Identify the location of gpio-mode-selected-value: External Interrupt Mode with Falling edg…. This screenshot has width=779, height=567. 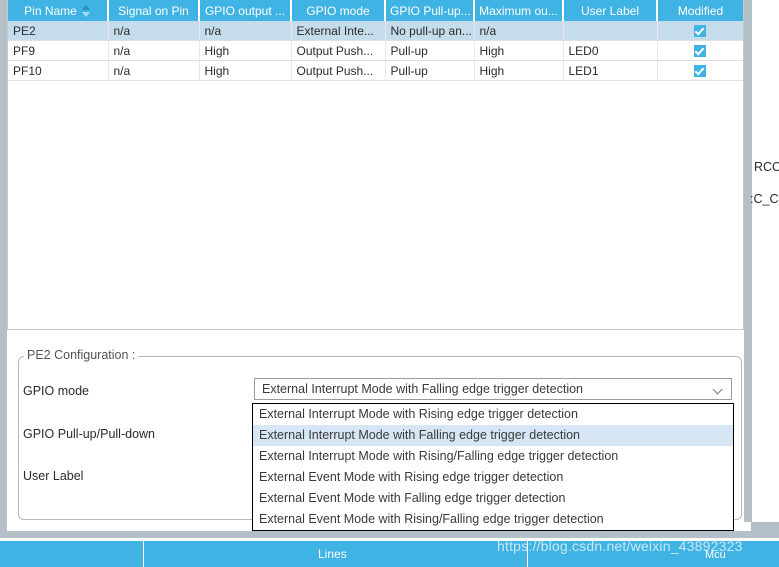
(423, 389).